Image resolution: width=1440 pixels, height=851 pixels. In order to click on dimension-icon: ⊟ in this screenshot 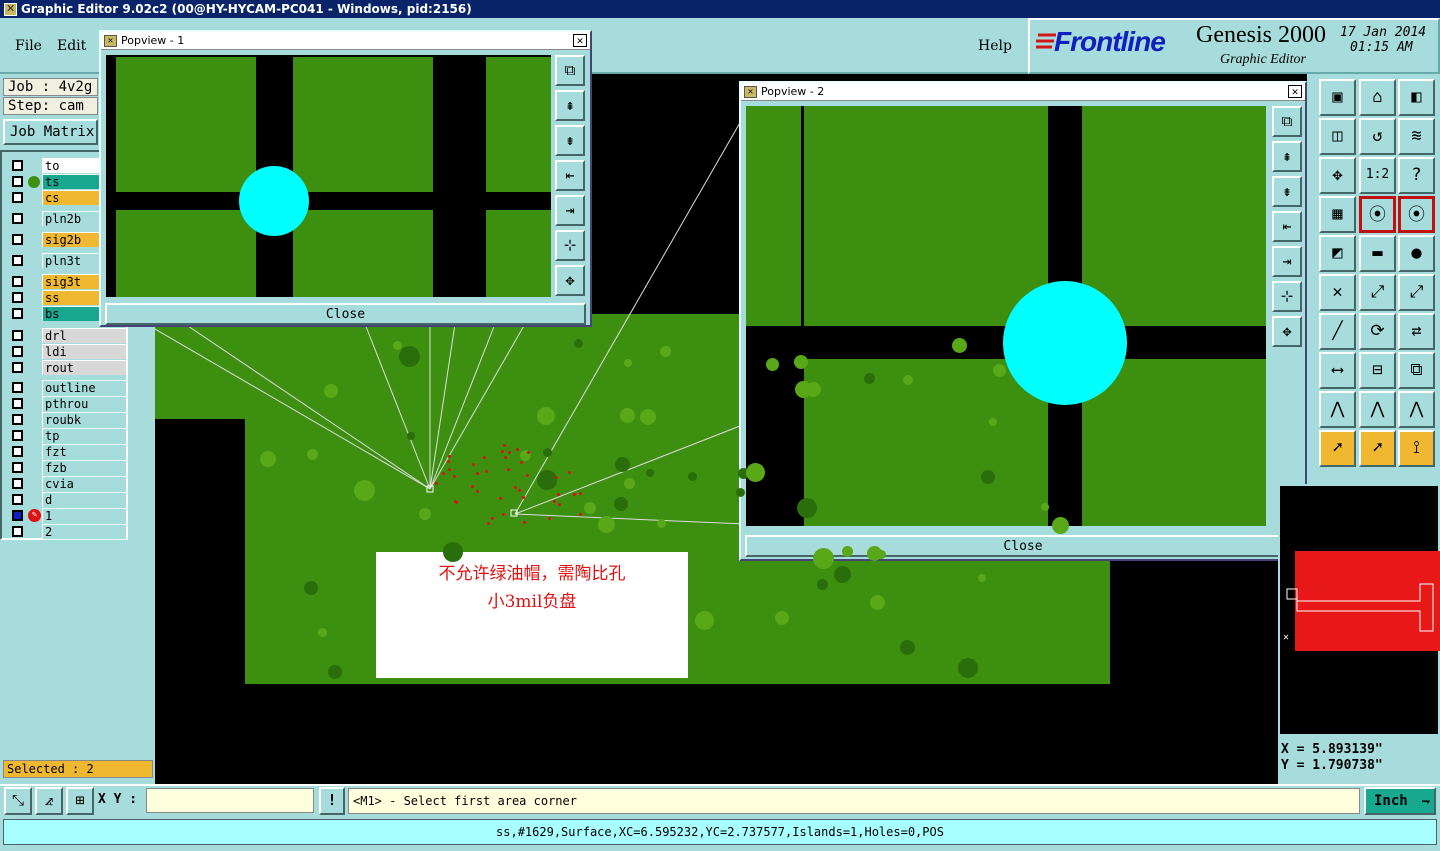, I will do `click(1377, 370)`.